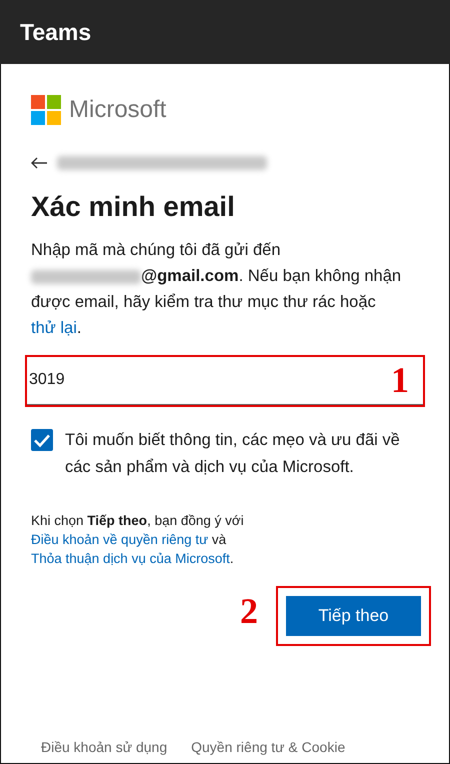 The image size is (450, 764). What do you see at coordinates (104, 747) in the screenshot?
I see `footer-link: Điều khoản sử dụng` at bounding box center [104, 747].